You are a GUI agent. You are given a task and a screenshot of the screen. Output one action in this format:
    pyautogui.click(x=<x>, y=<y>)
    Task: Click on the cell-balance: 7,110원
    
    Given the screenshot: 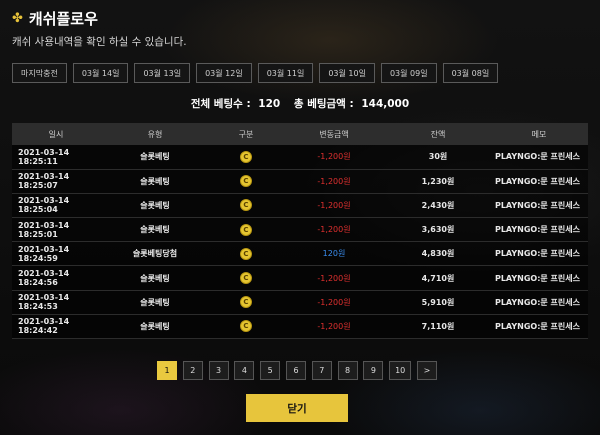 What is the action you would take?
    pyautogui.click(x=438, y=326)
    